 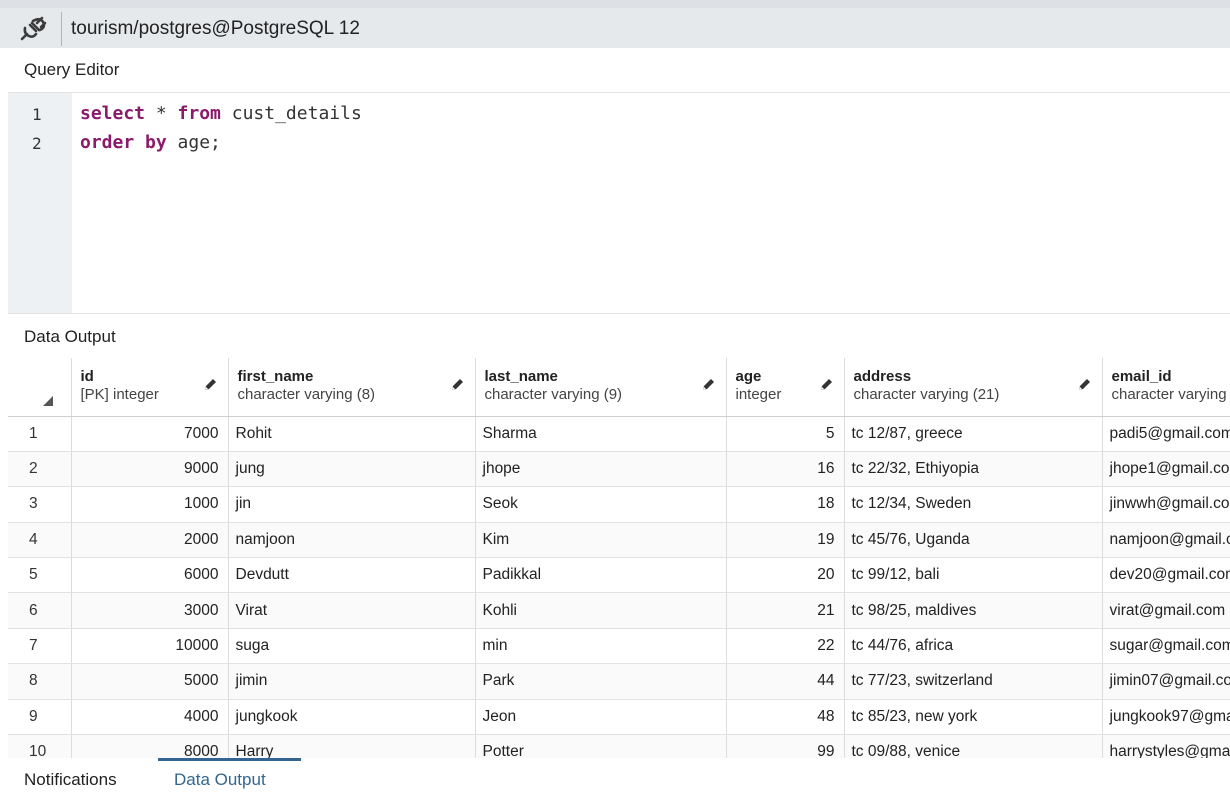 I want to click on cell-id: 9000, so click(x=150, y=469).